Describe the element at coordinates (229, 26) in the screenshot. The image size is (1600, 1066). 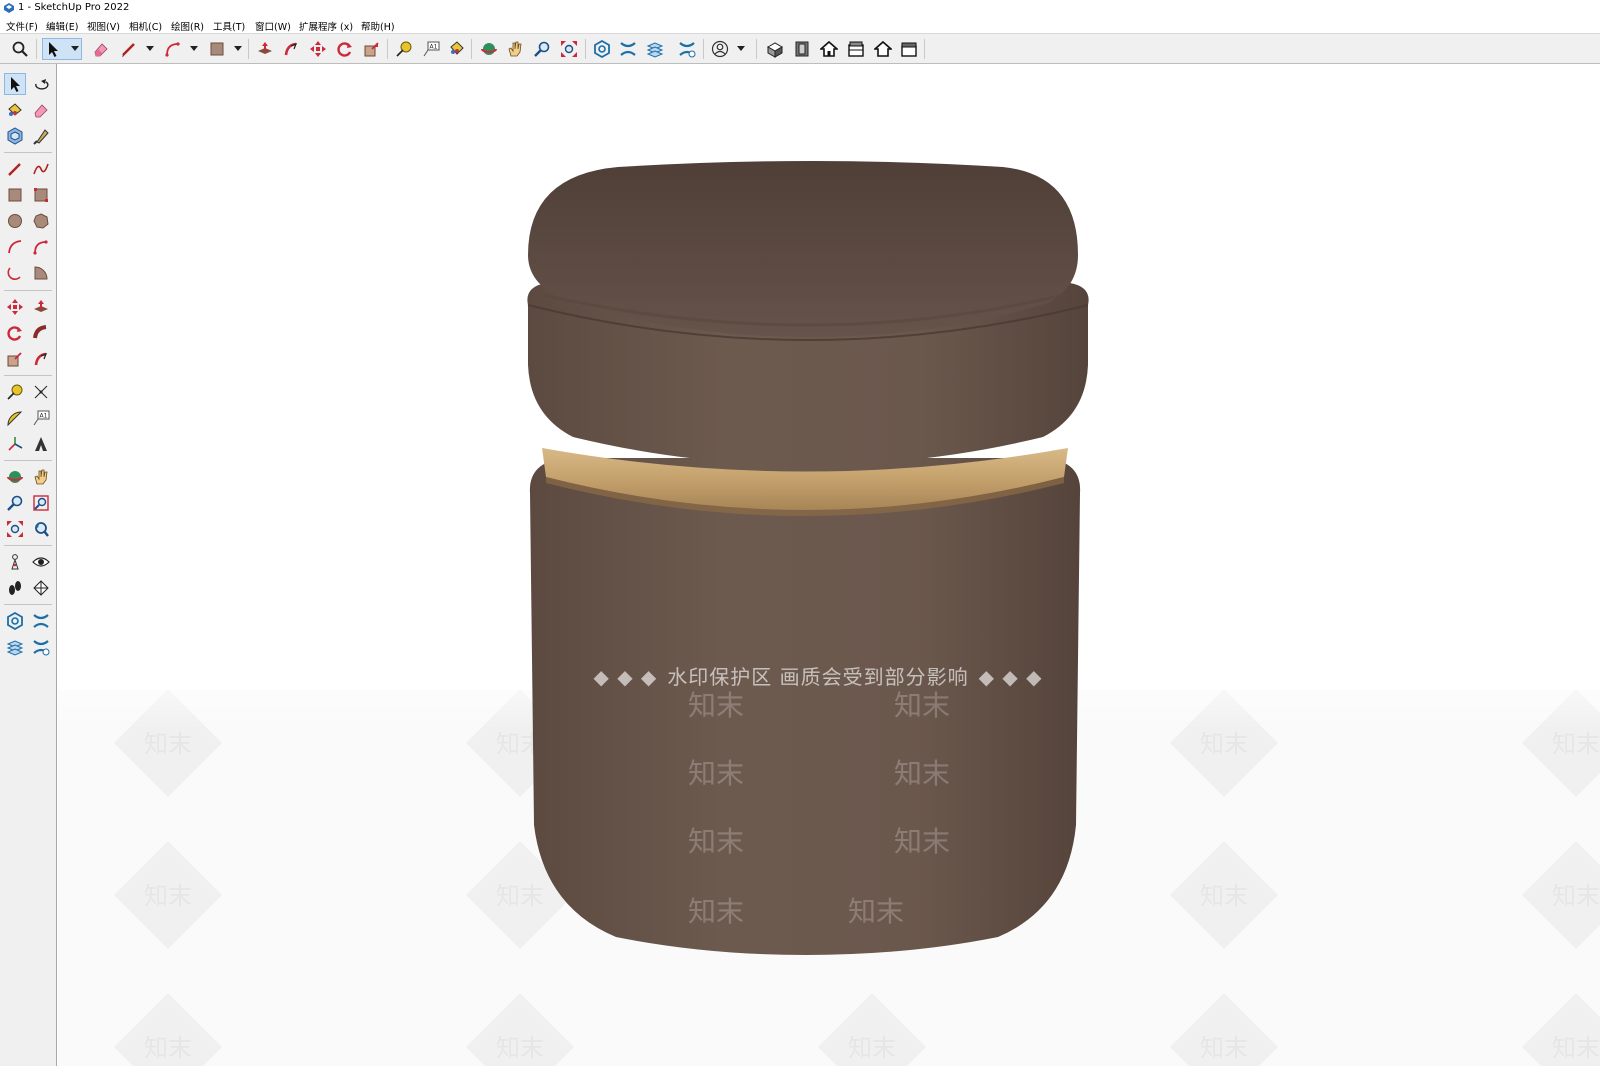
I see `menu-tools: 工具(T)` at that location.